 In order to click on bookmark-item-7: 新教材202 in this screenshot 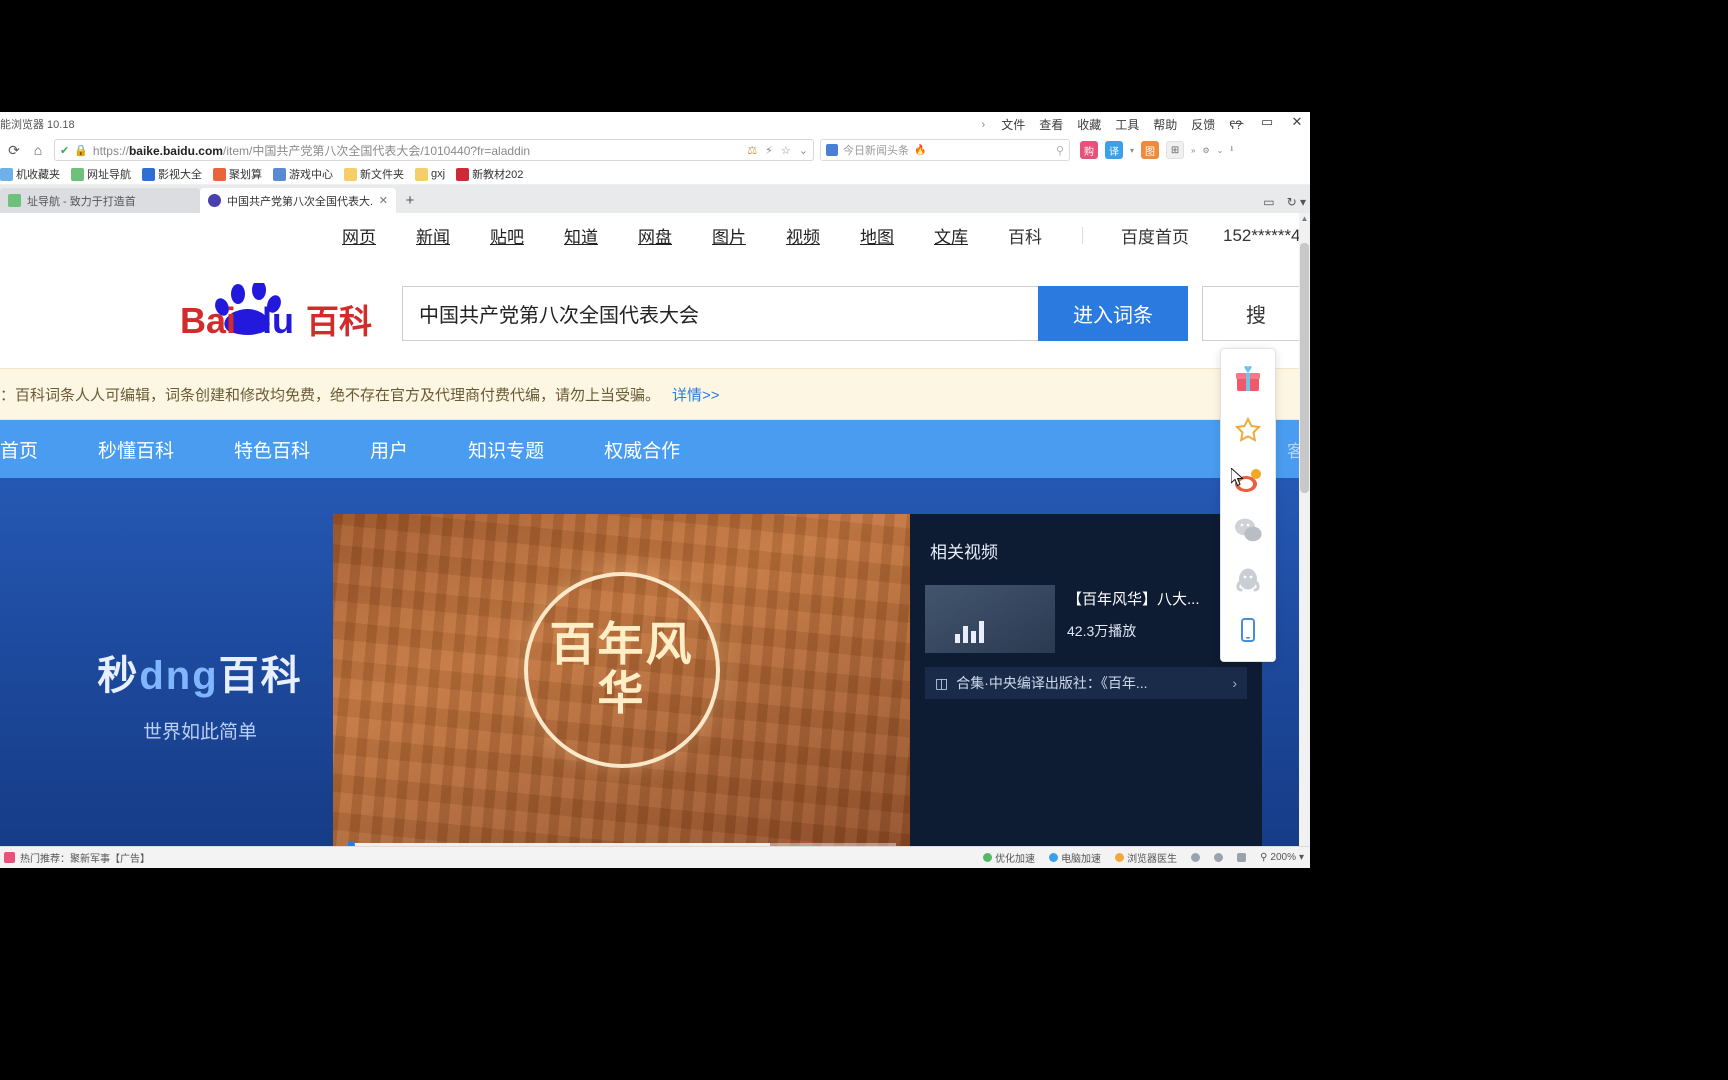, I will do `click(489, 174)`.